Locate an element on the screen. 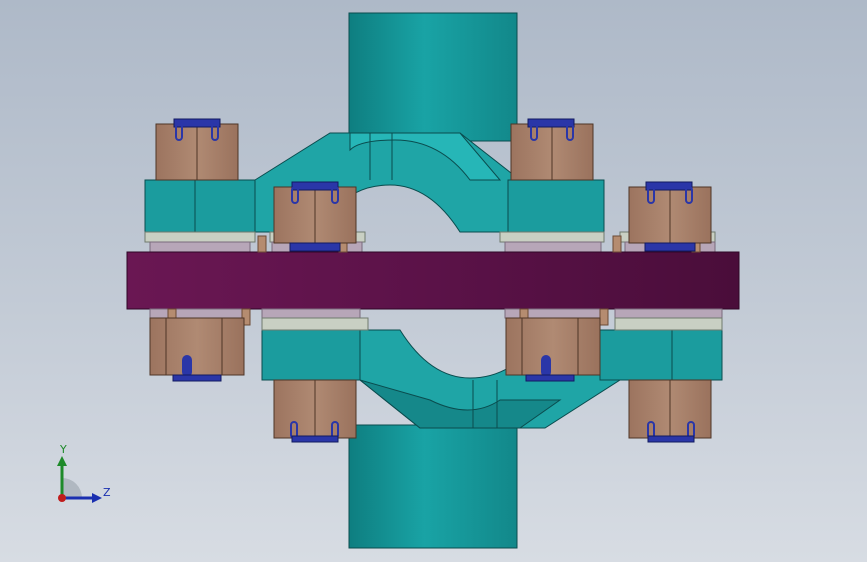  upper-right-collar is located at coordinates (556, 206).